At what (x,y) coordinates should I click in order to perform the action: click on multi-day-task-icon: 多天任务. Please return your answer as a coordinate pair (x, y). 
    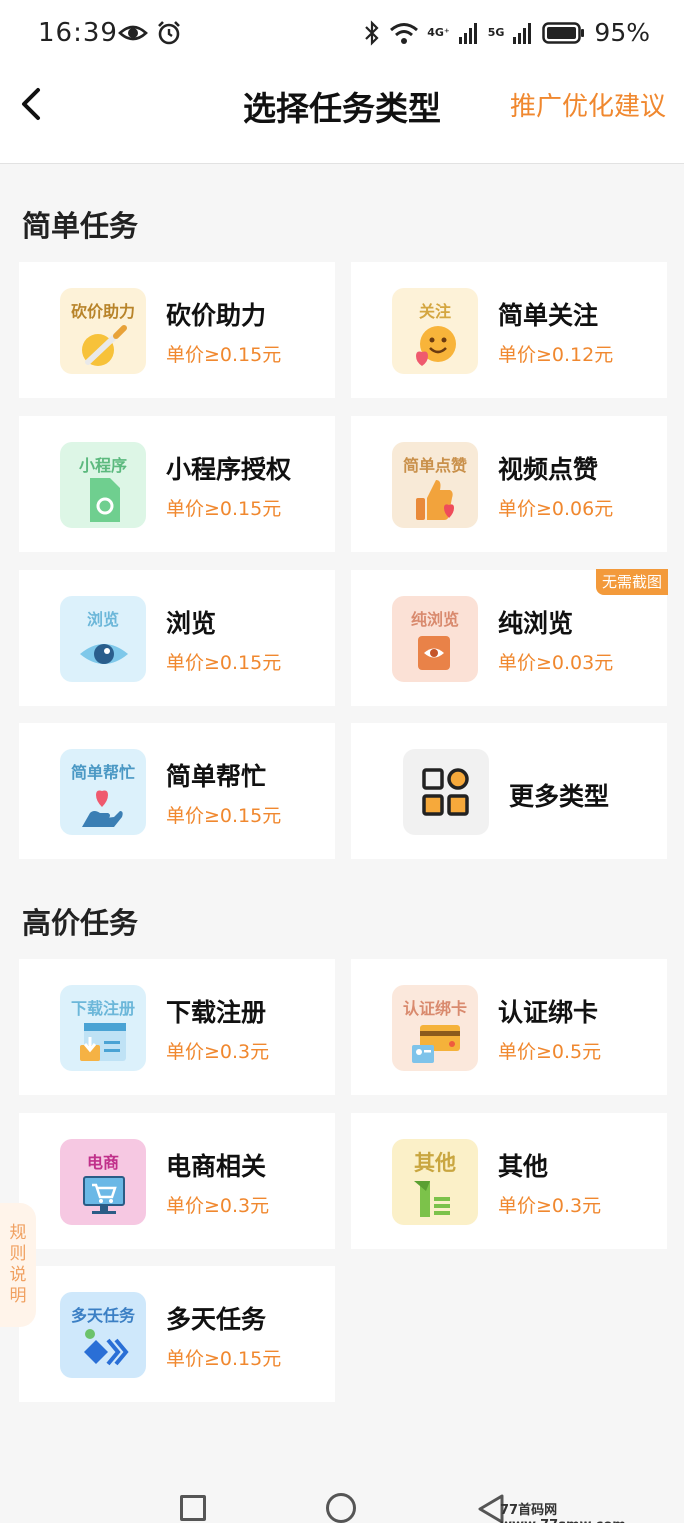
    Looking at the image, I should click on (103, 1335).